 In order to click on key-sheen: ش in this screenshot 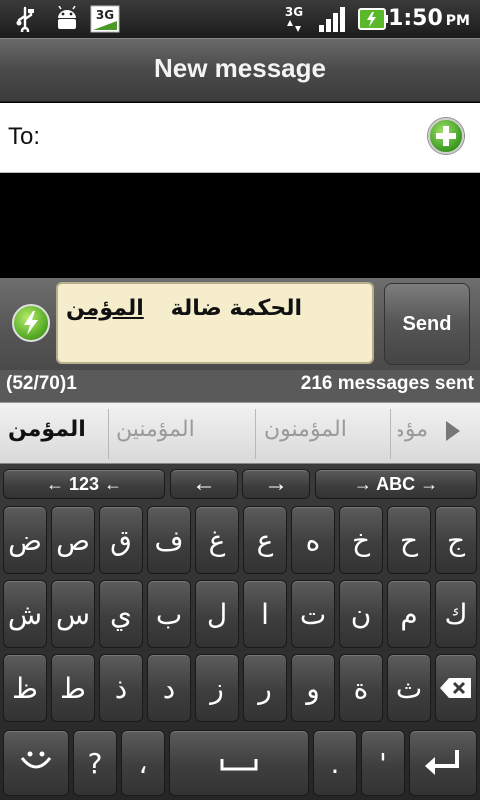, I will do `click(25, 614)`.